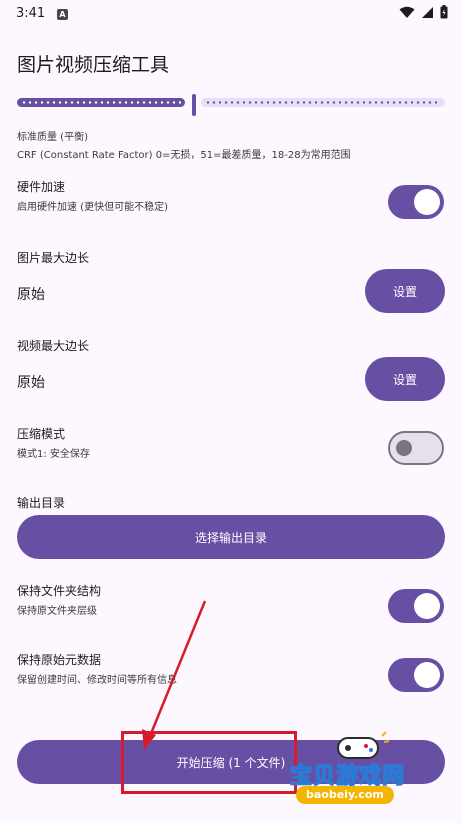 The height and width of the screenshot is (823, 462). What do you see at coordinates (209, 762) in the screenshot?
I see `annotation-highlight-box` at bounding box center [209, 762].